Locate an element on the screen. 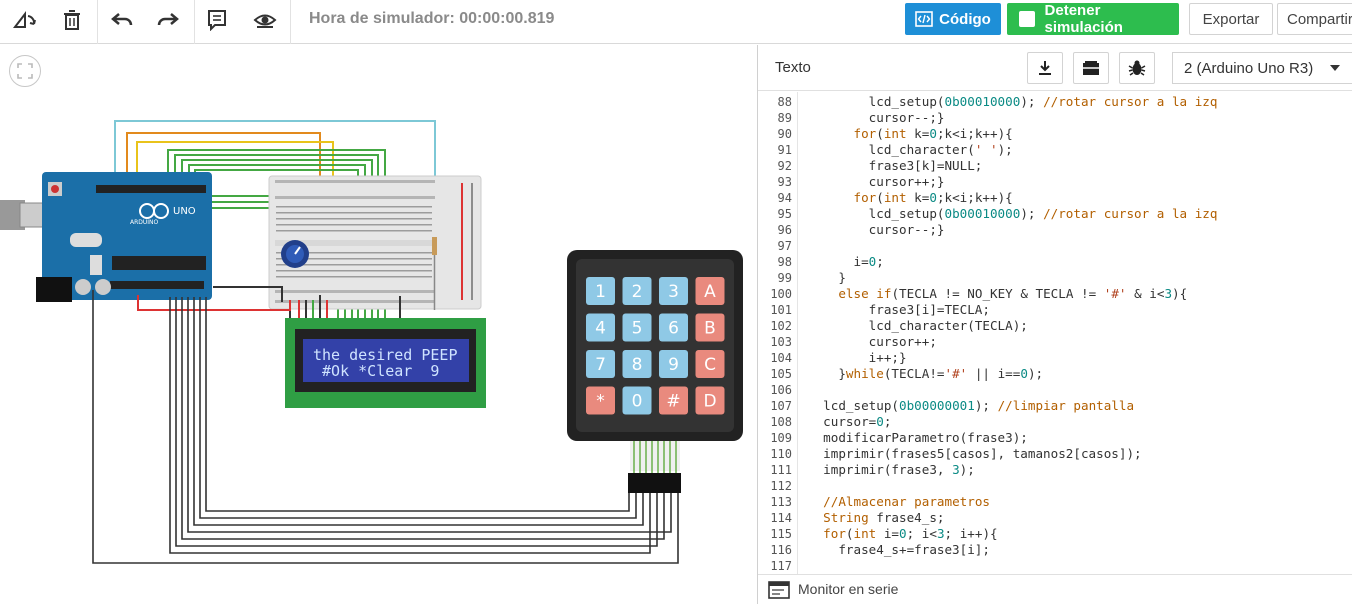 Image resolution: width=1352 pixels, height=604 pixels. line-number: 116 is located at coordinates (781, 550).